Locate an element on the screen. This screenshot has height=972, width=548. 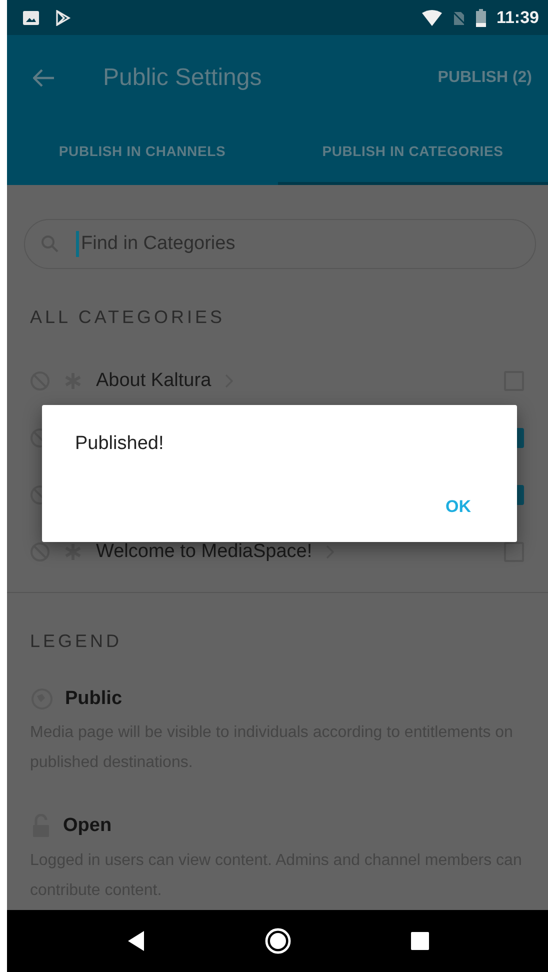
back-arrow-icon is located at coordinates (44, 77).